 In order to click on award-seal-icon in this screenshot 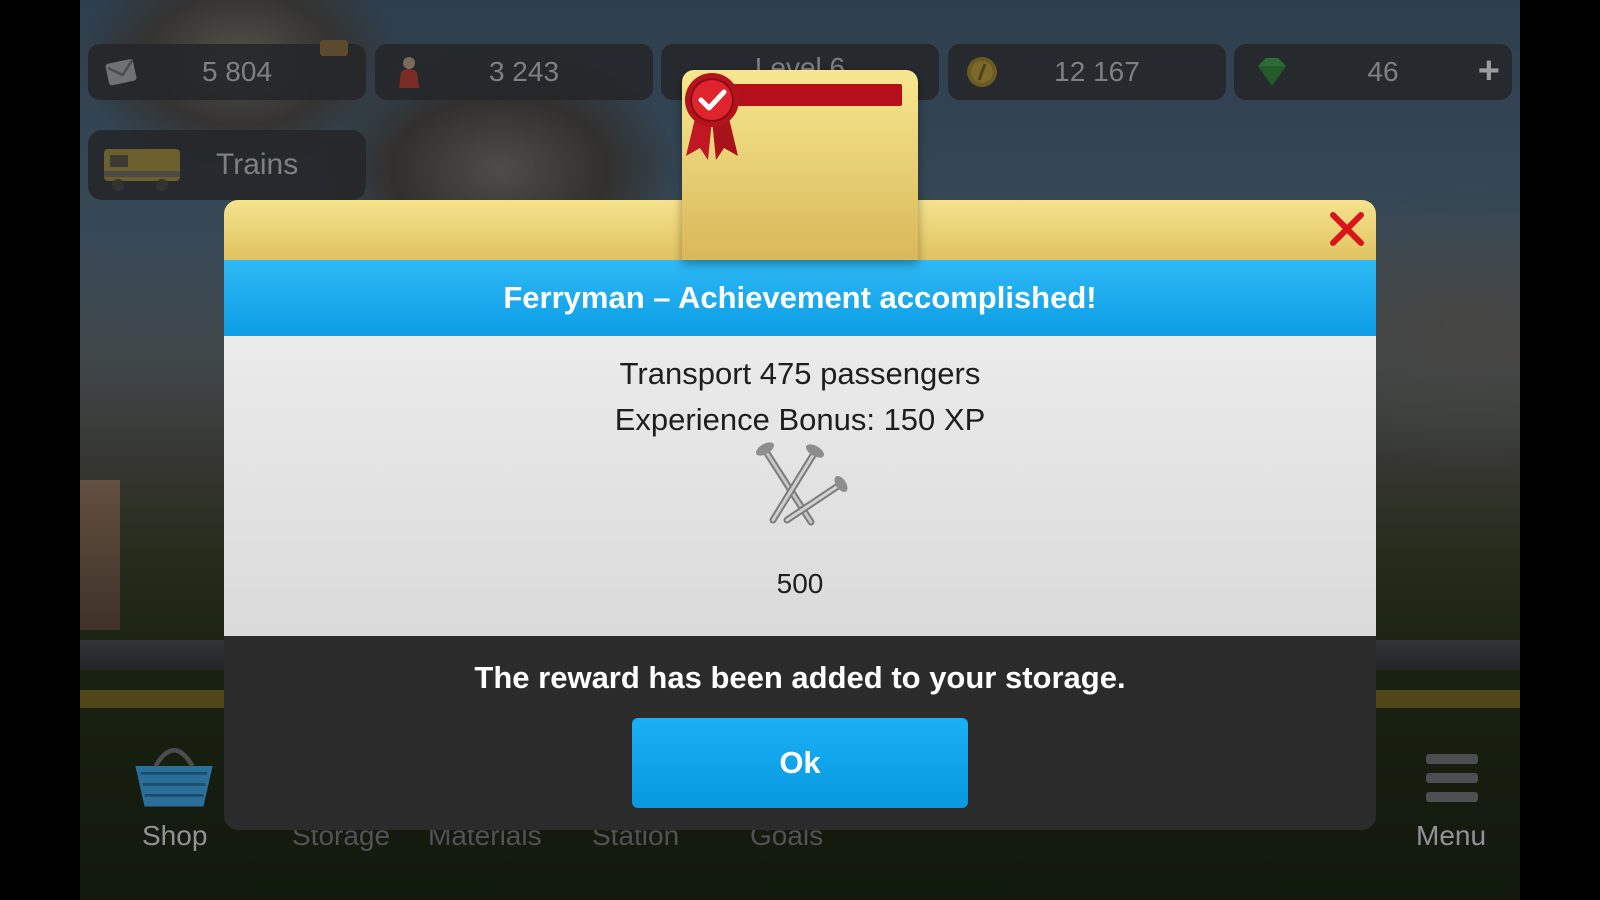, I will do `click(712, 116)`.